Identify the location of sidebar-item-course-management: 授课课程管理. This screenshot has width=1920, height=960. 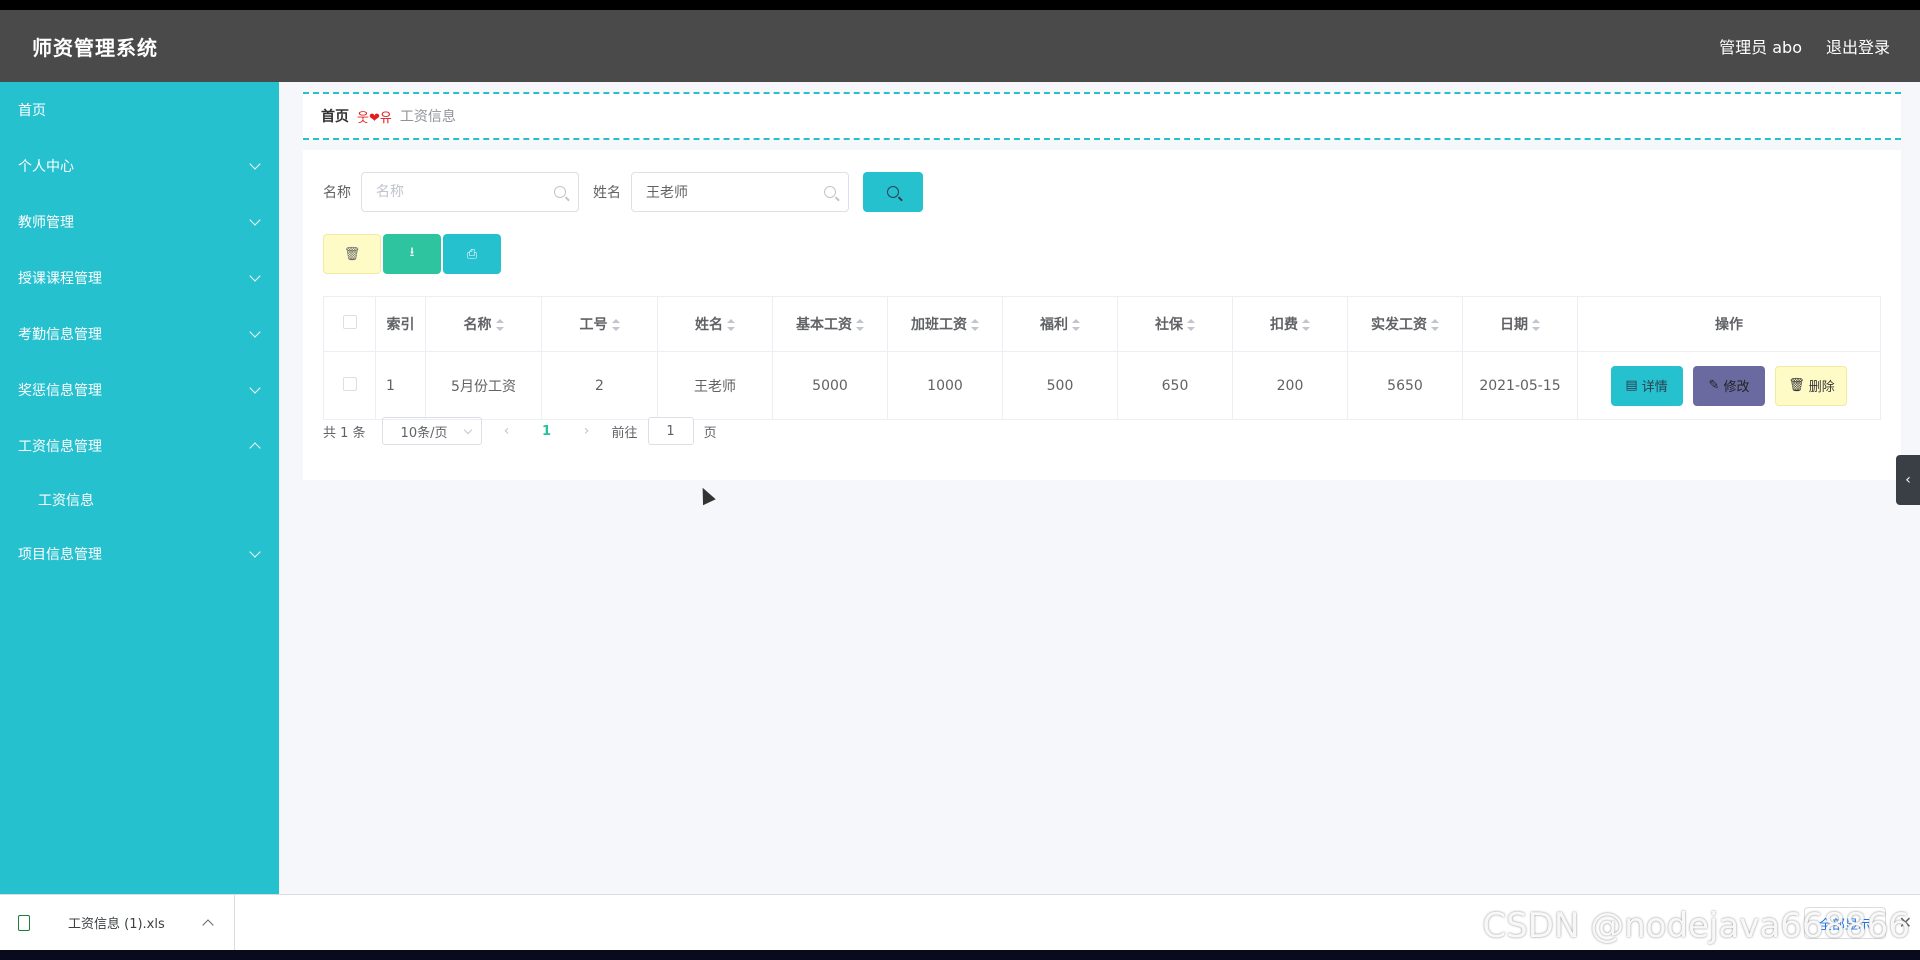
(139, 278).